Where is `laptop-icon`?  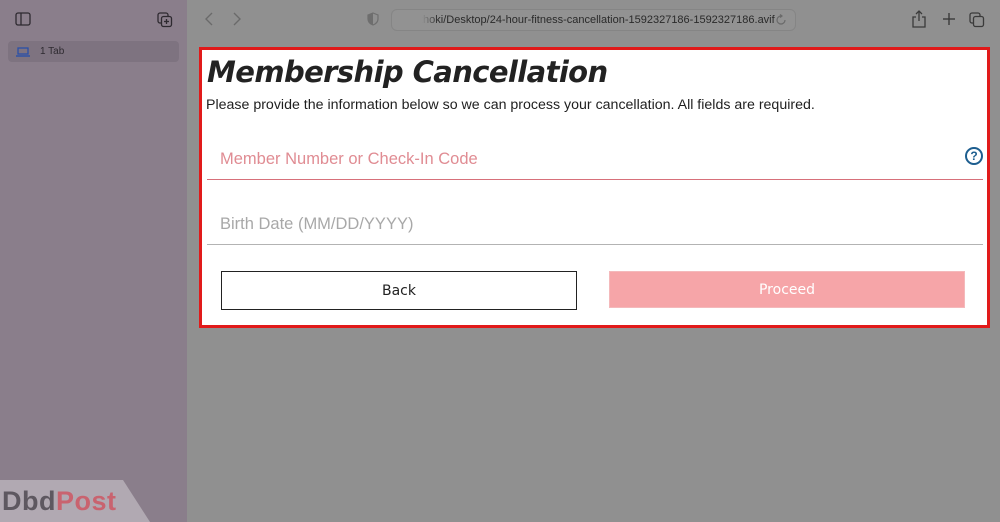 laptop-icon is located at coordinates (23, 51).